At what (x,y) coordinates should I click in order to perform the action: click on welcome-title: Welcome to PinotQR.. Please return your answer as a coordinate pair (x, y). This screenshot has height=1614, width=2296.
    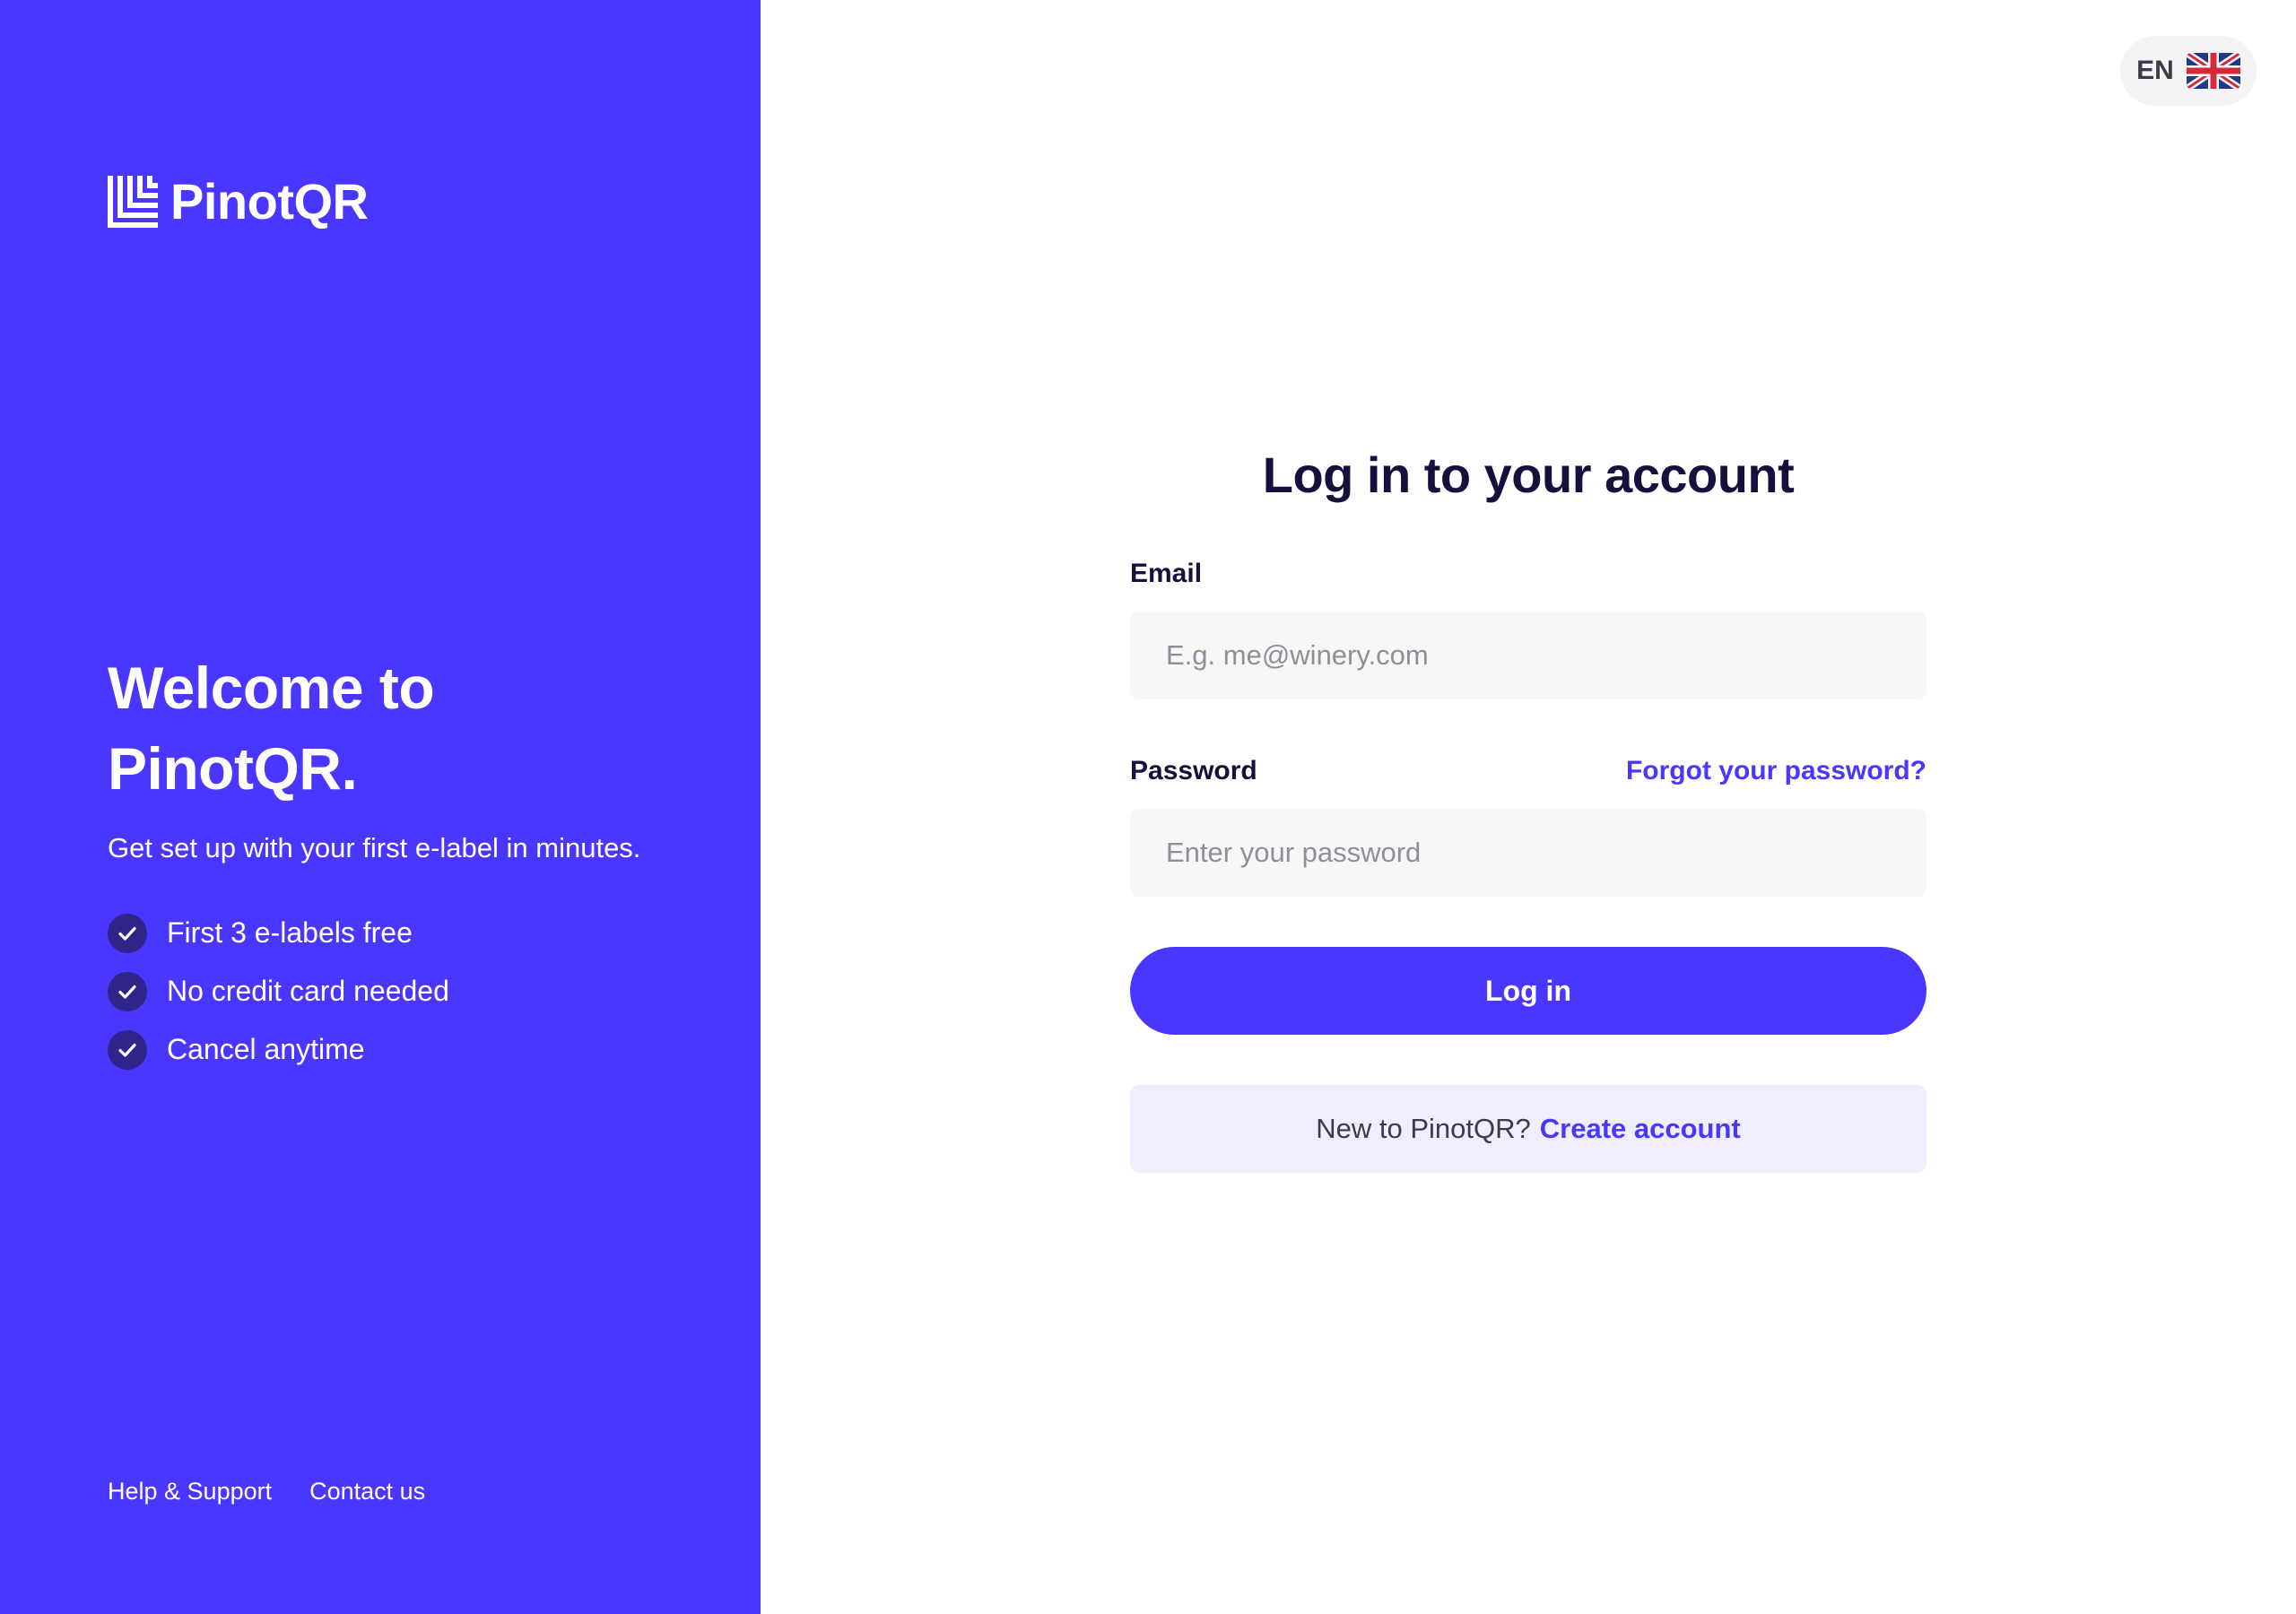
    Looking at the image, I should click on (386, 728).